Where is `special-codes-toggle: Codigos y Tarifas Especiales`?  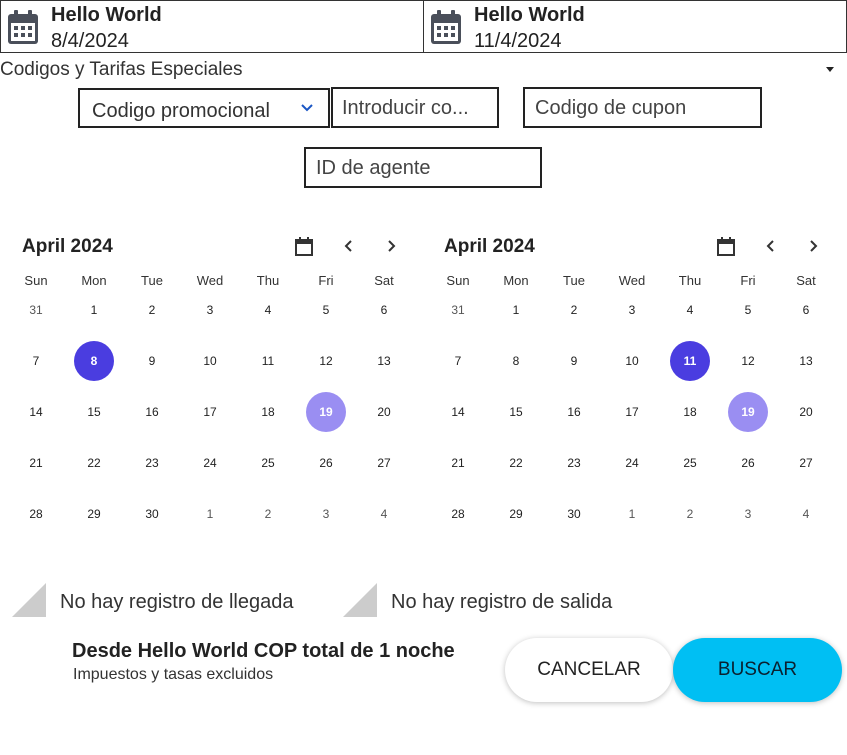
special-codes-toggle: Codigos y Tarifas Especiales is located at coordinates (423, 71).